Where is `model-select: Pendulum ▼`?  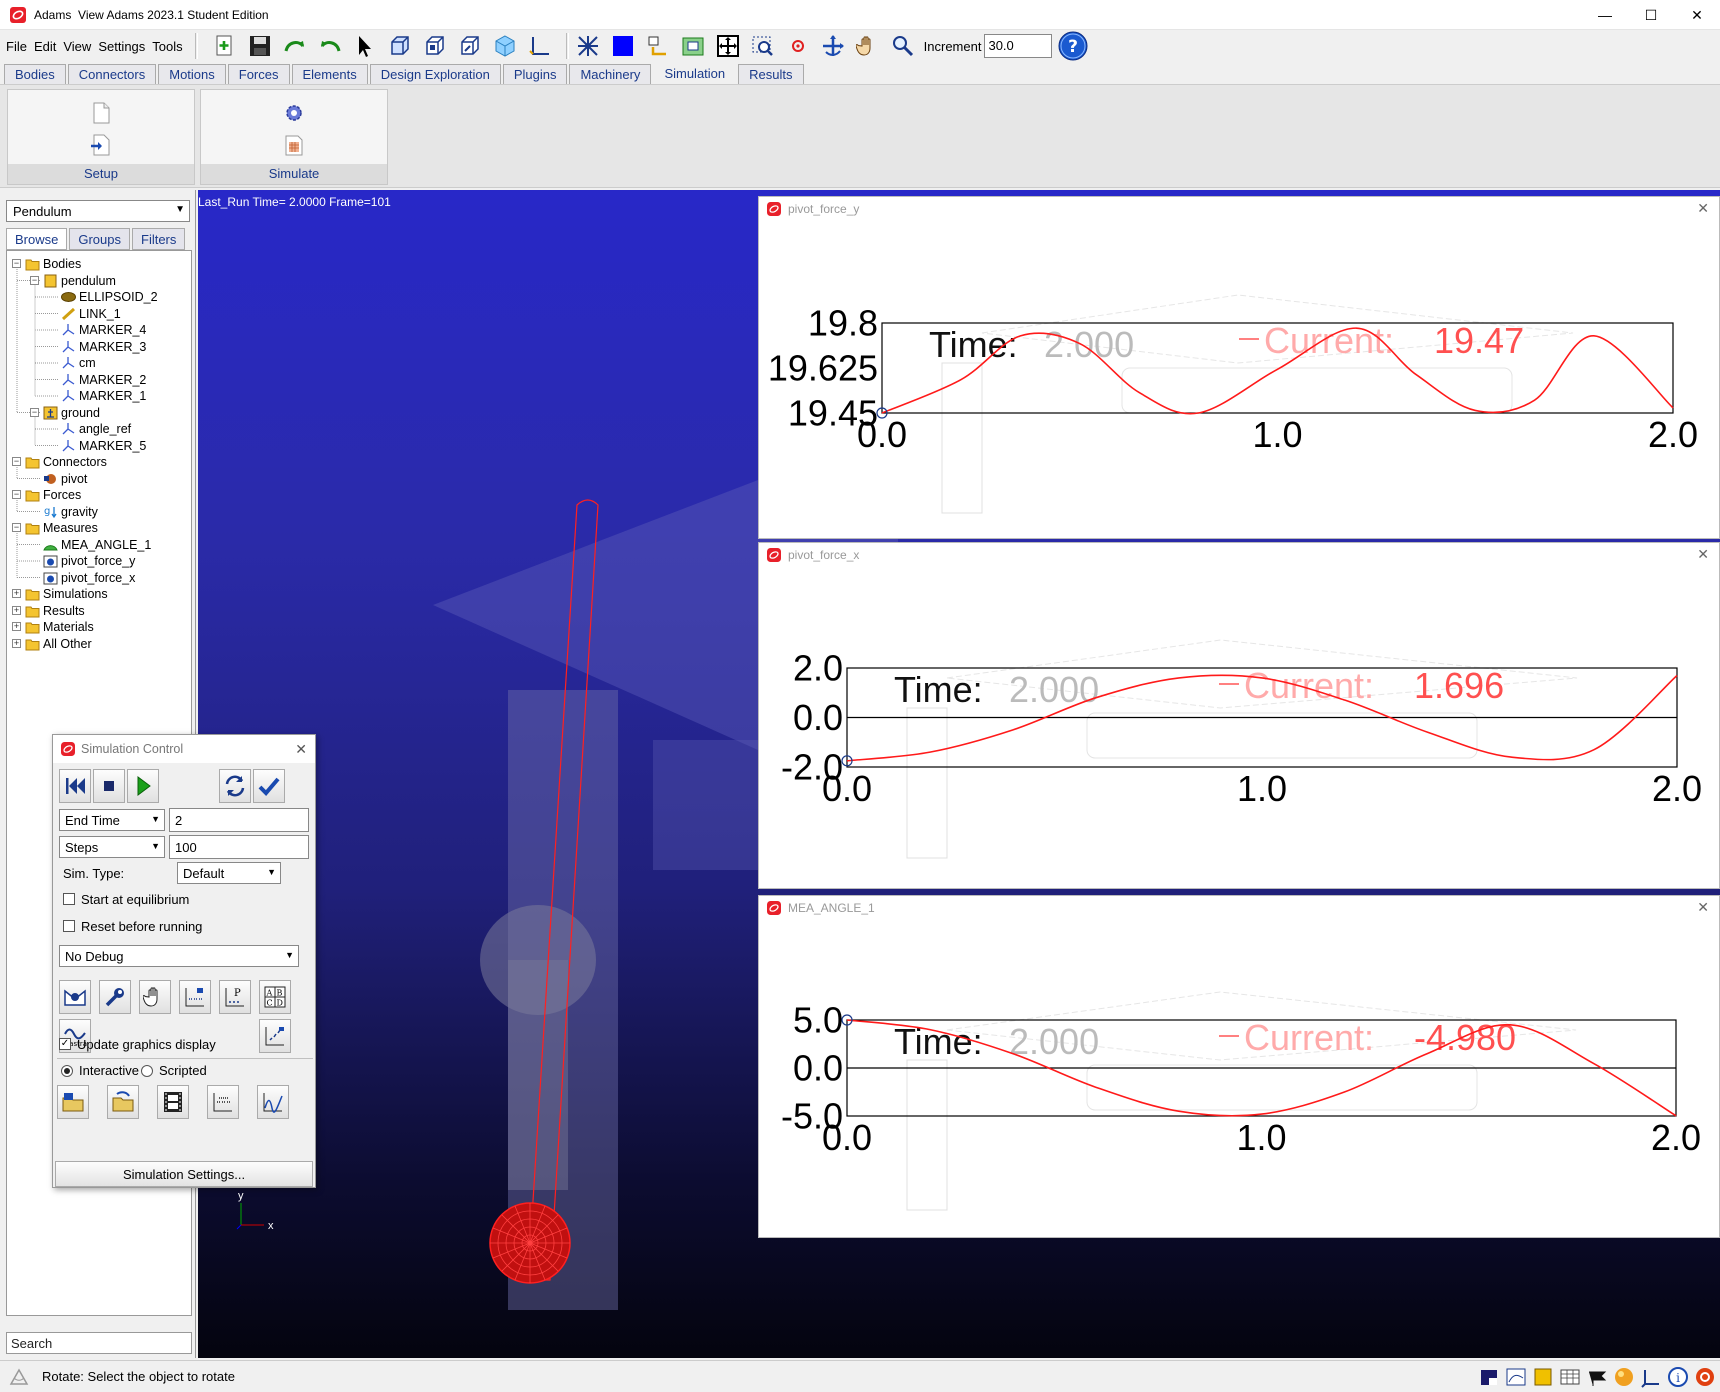
model-select: Pendulum ▼ is located at coordinates (98, 211).